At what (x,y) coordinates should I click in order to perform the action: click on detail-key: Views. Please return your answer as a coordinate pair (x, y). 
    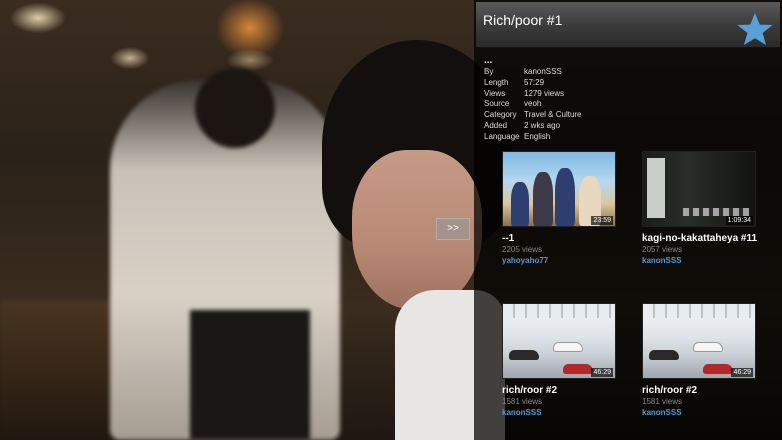
    Looking at the image, I should click on (495, 93).